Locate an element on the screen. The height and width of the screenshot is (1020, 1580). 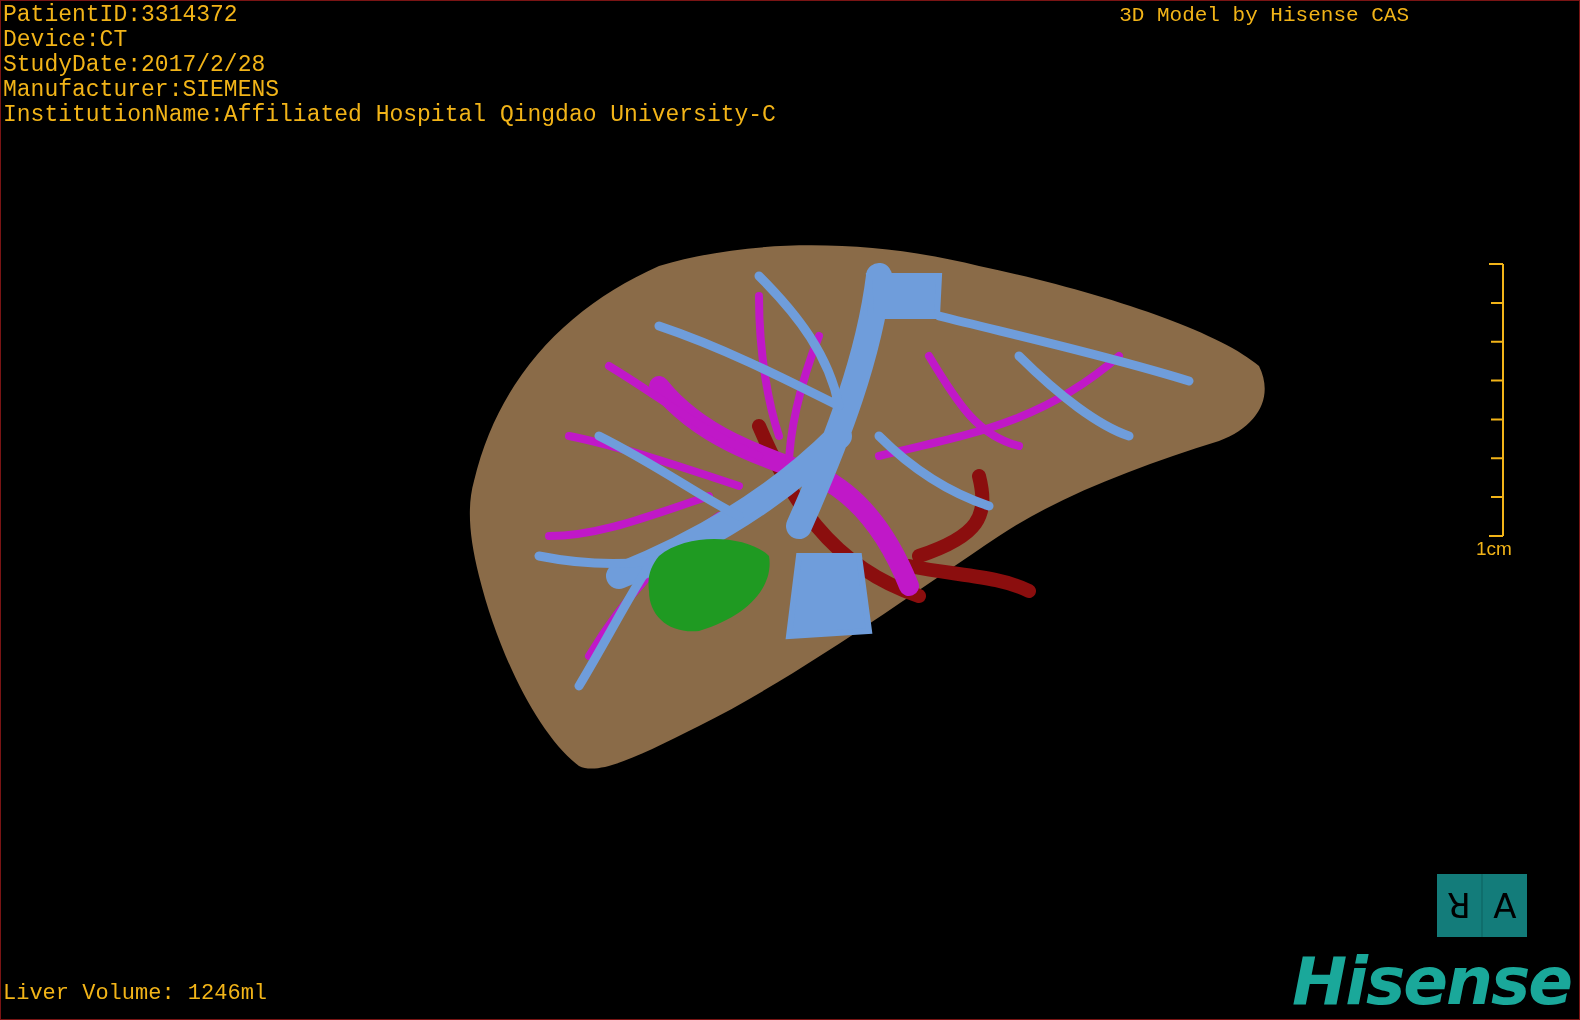
viewer-title: 3D Model by Hisense CAS is located at coordinates (1264, 16).